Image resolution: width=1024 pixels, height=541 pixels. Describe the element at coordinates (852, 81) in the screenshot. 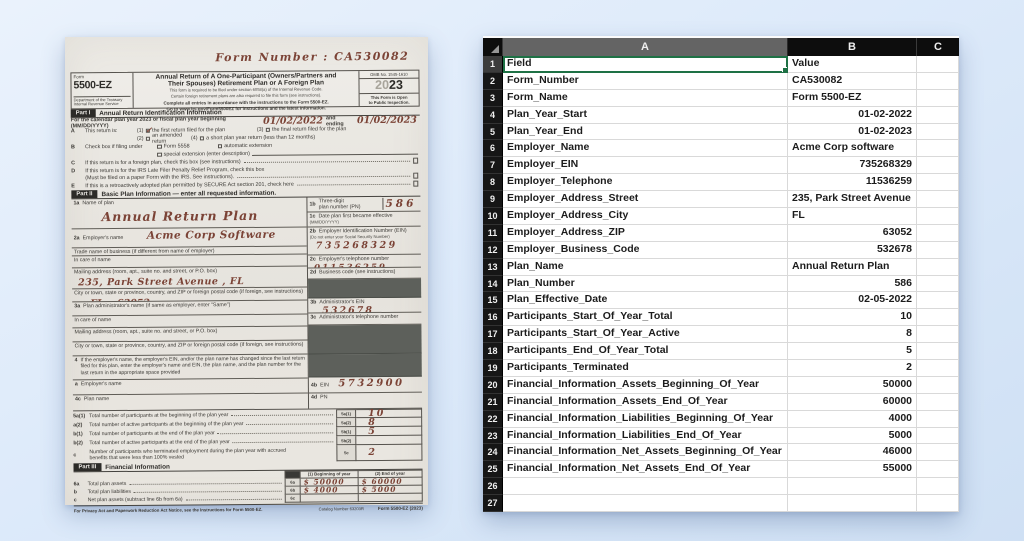

I see `cell-b: CA530082` at that location.